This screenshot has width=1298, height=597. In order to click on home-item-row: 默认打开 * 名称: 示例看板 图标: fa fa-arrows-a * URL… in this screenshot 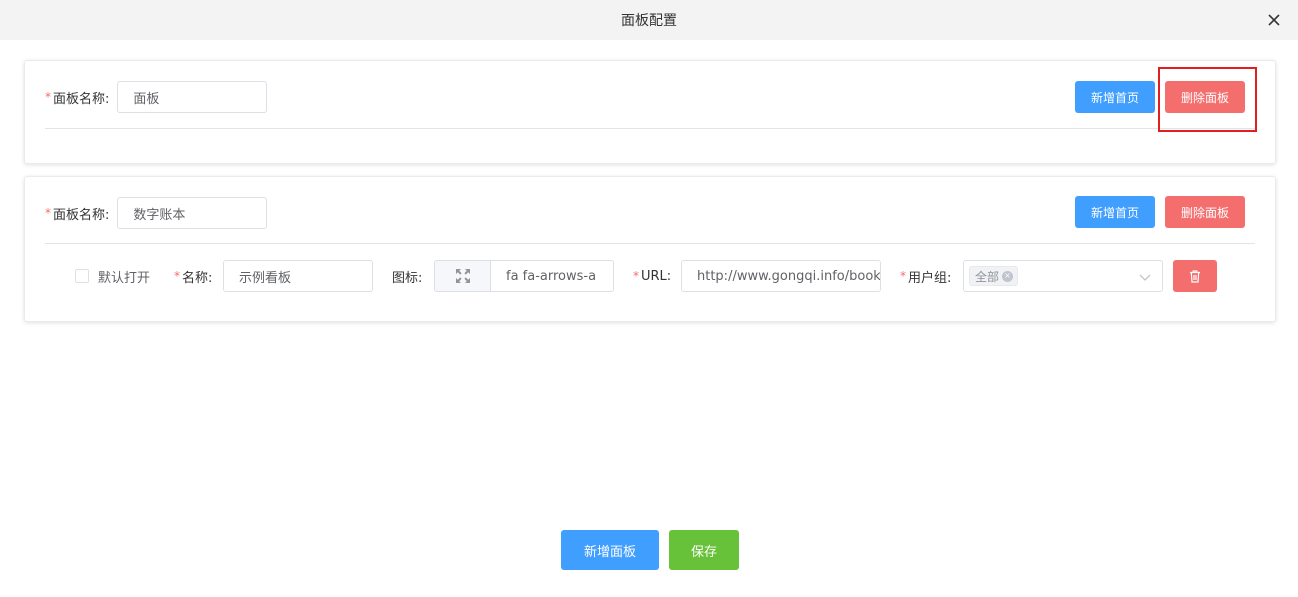, I will do `click(651, 276)`.